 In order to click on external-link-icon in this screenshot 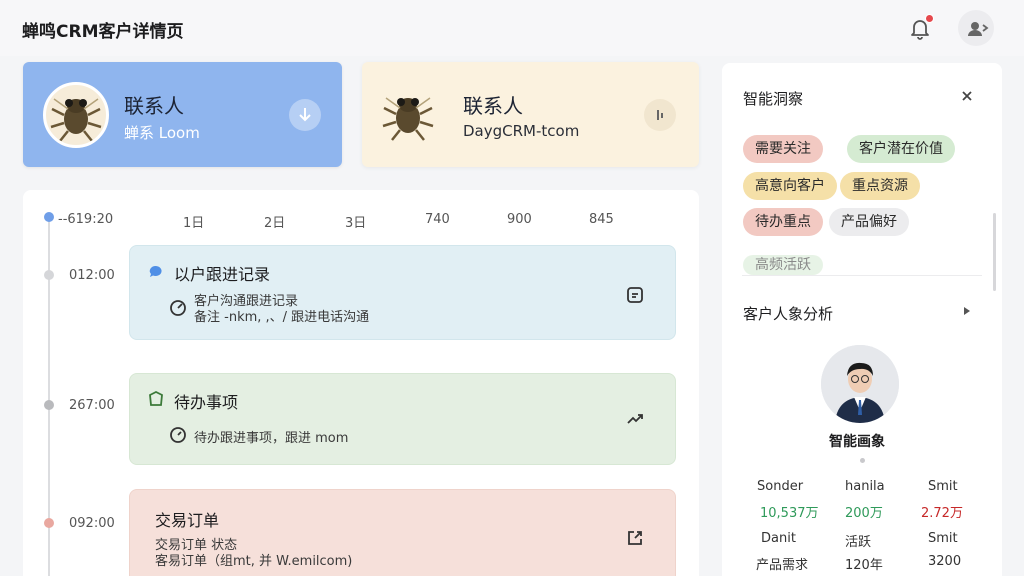, I will do `click(635, 538)`.